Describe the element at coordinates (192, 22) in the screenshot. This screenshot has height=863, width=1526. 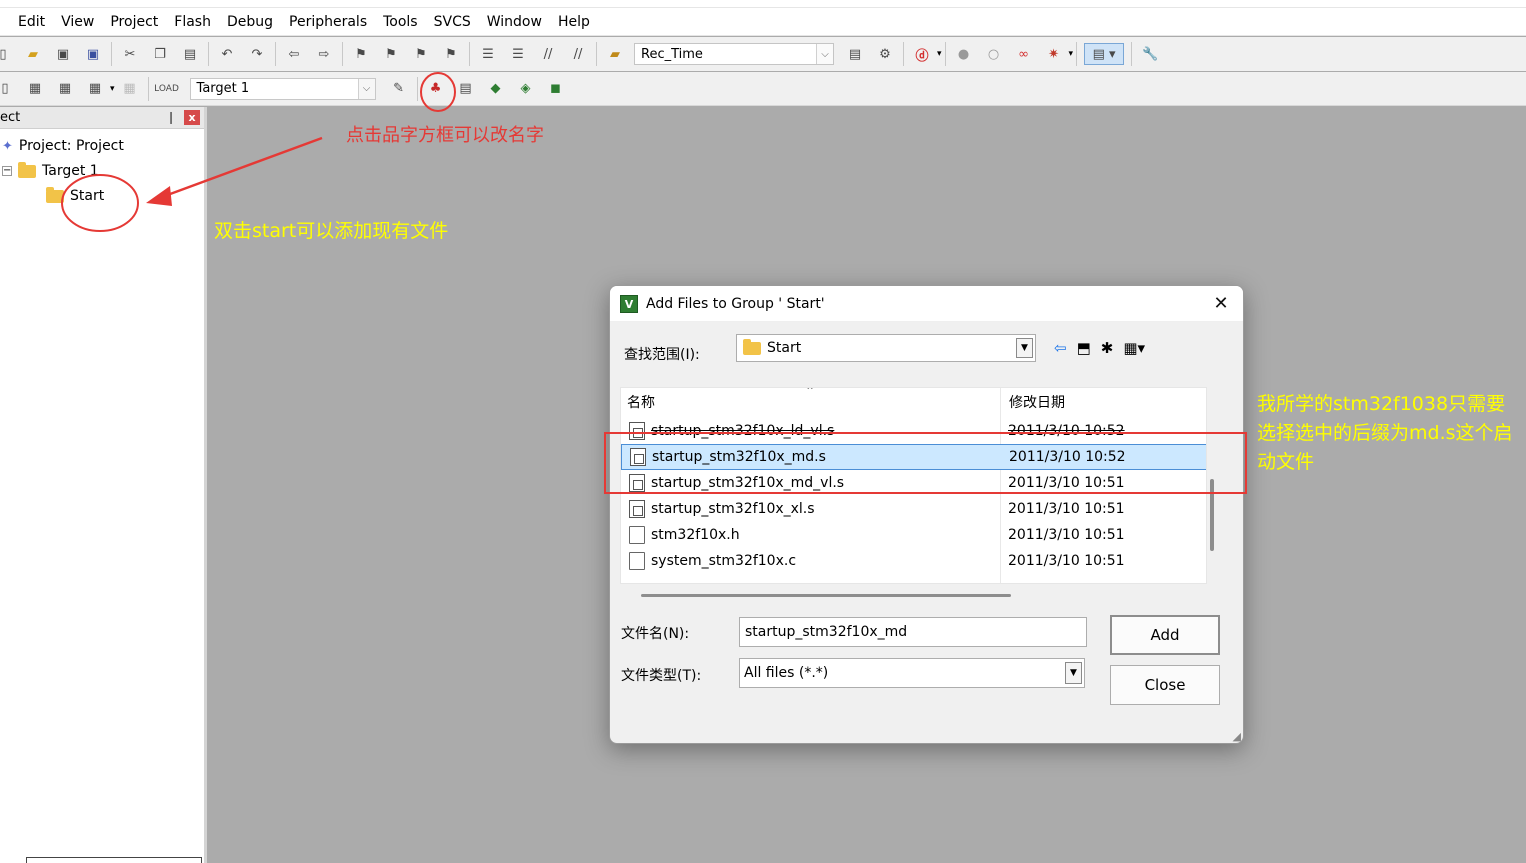
I see `menu-flash: Flash` at that location.